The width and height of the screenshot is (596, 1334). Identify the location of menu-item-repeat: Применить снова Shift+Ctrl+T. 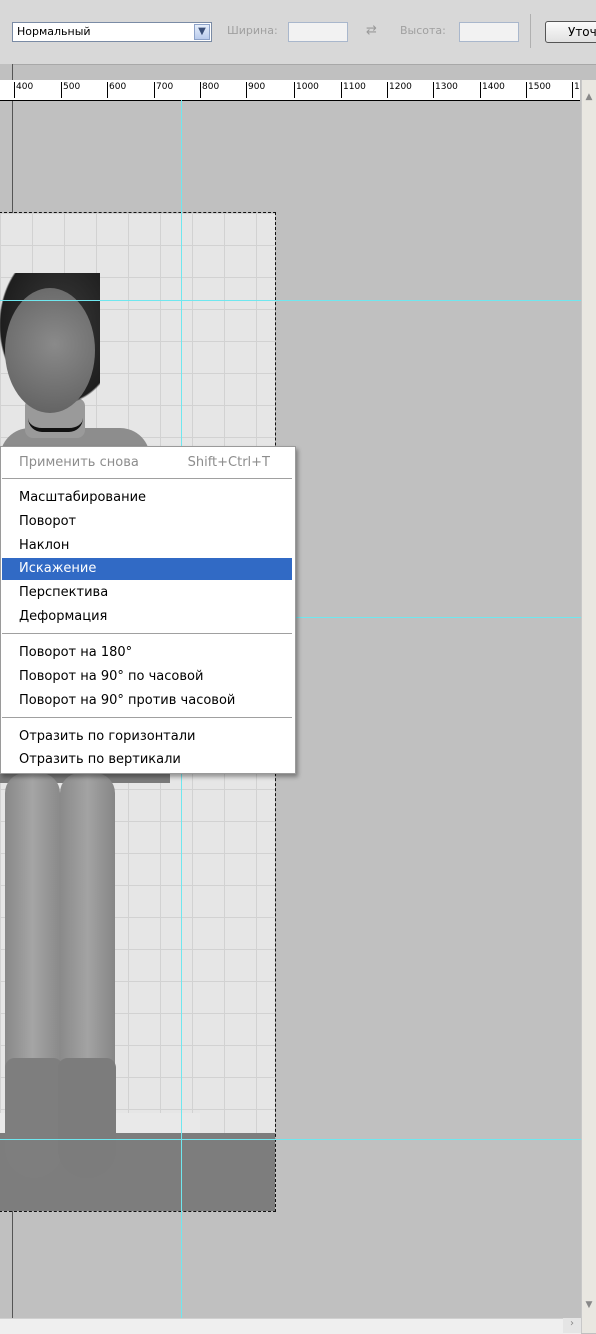
(147, 463).